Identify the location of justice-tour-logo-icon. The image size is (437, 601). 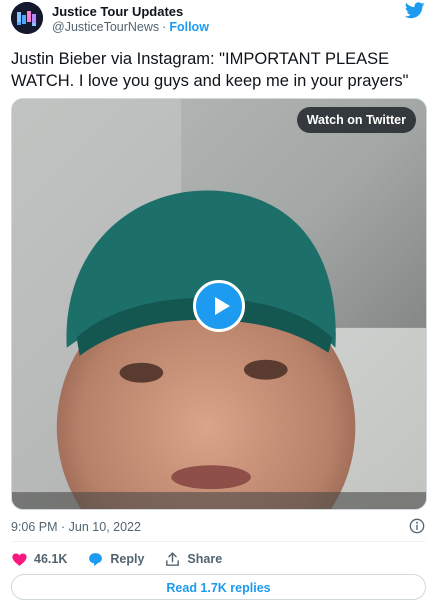
(27, 18).